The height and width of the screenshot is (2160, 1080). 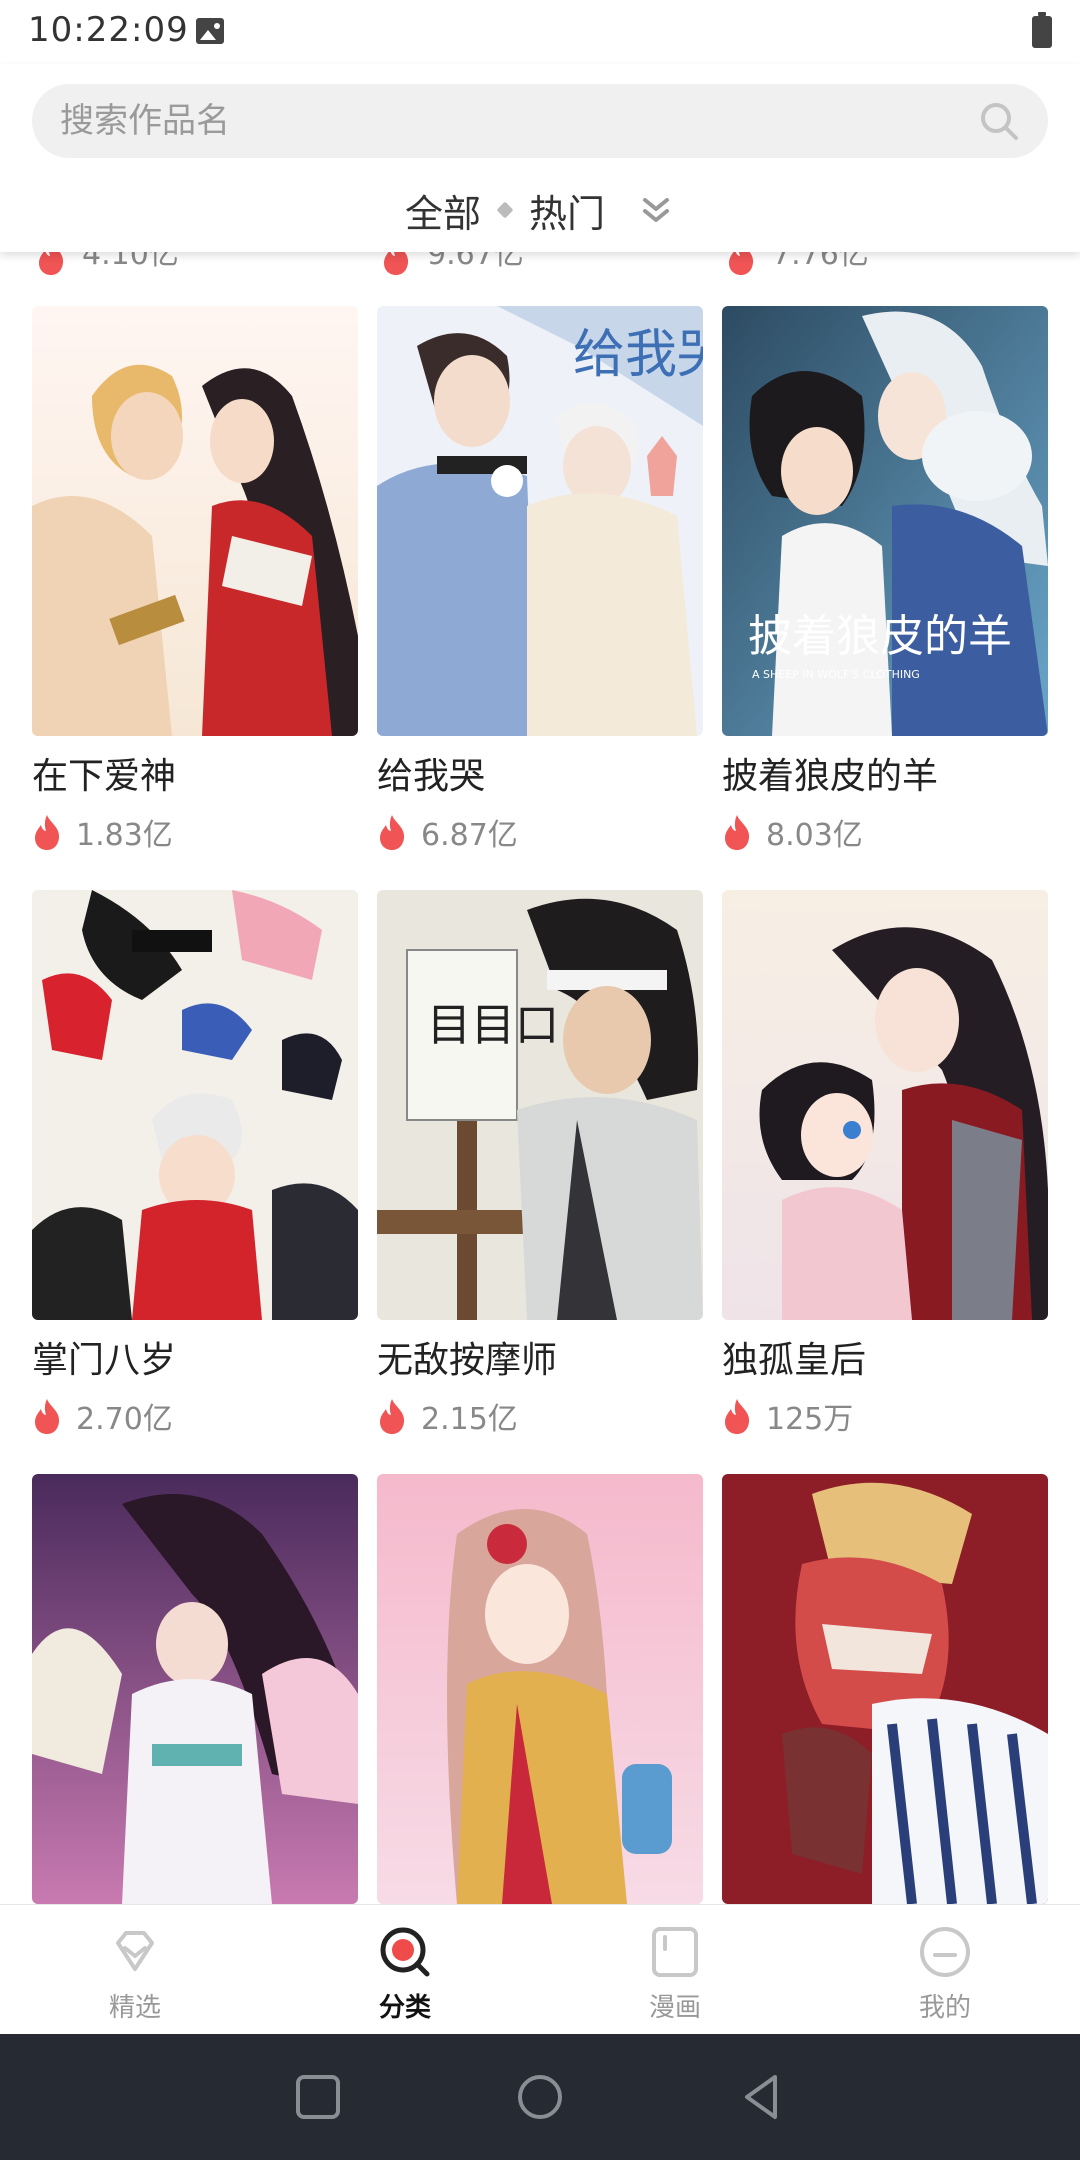 I want to click on comic-cover: 给我哭, so click(x=540, y=521).